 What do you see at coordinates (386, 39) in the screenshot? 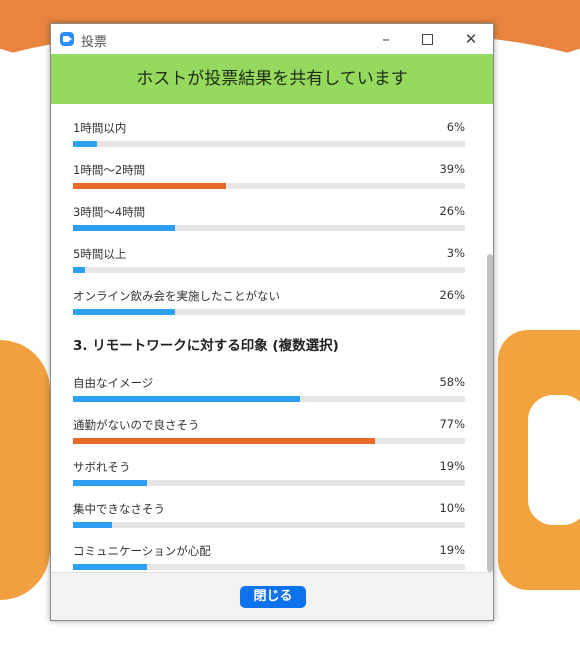
I see `minimize-button: –` at bounding box center [386, 39].